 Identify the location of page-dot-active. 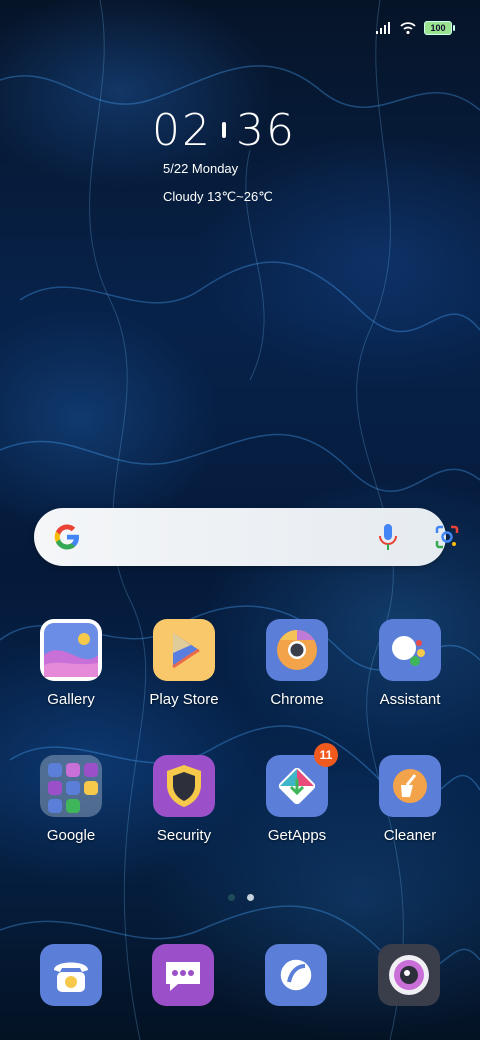
(250, 897).